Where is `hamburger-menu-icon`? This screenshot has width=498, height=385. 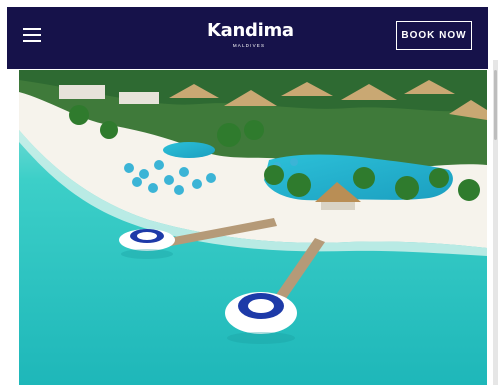 hamburger-menu-icon is located at coordinates (32, 35).